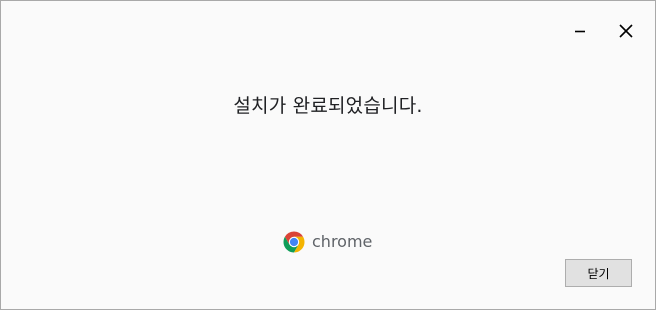 This screenshot has width=656, height=310. I want to click on completion-message: 설치가 완료되었습니다., so click(328, 106).